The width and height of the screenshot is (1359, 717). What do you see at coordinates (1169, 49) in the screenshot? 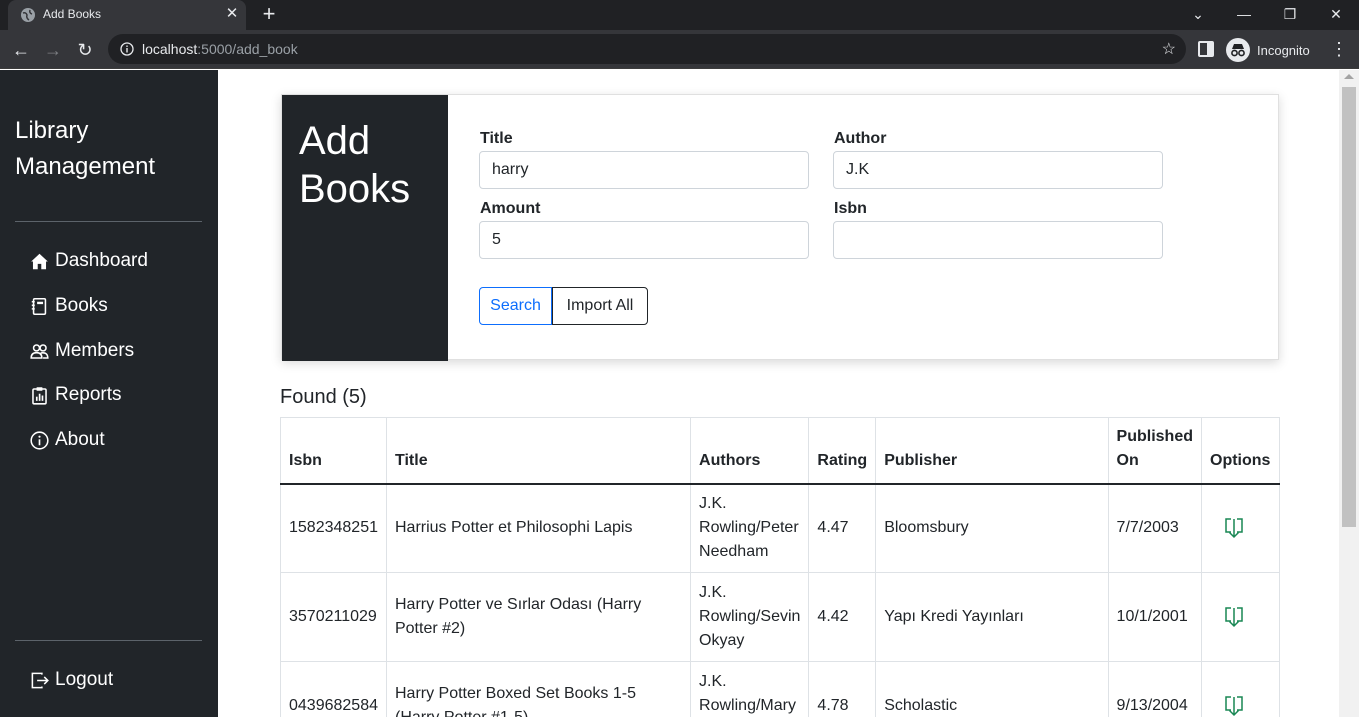
I see `bookmark-star-icon: ☆` at bounding box center [1169, 49].